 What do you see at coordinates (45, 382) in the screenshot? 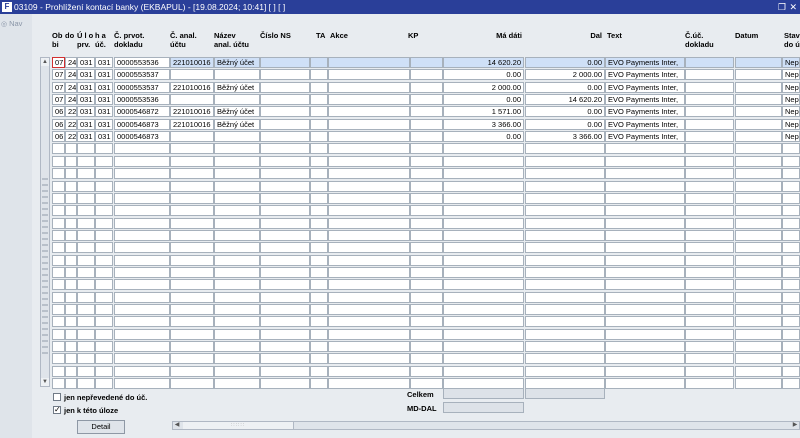
I see `scroll-down-icon: ▼` at bounding box center [45, 382].